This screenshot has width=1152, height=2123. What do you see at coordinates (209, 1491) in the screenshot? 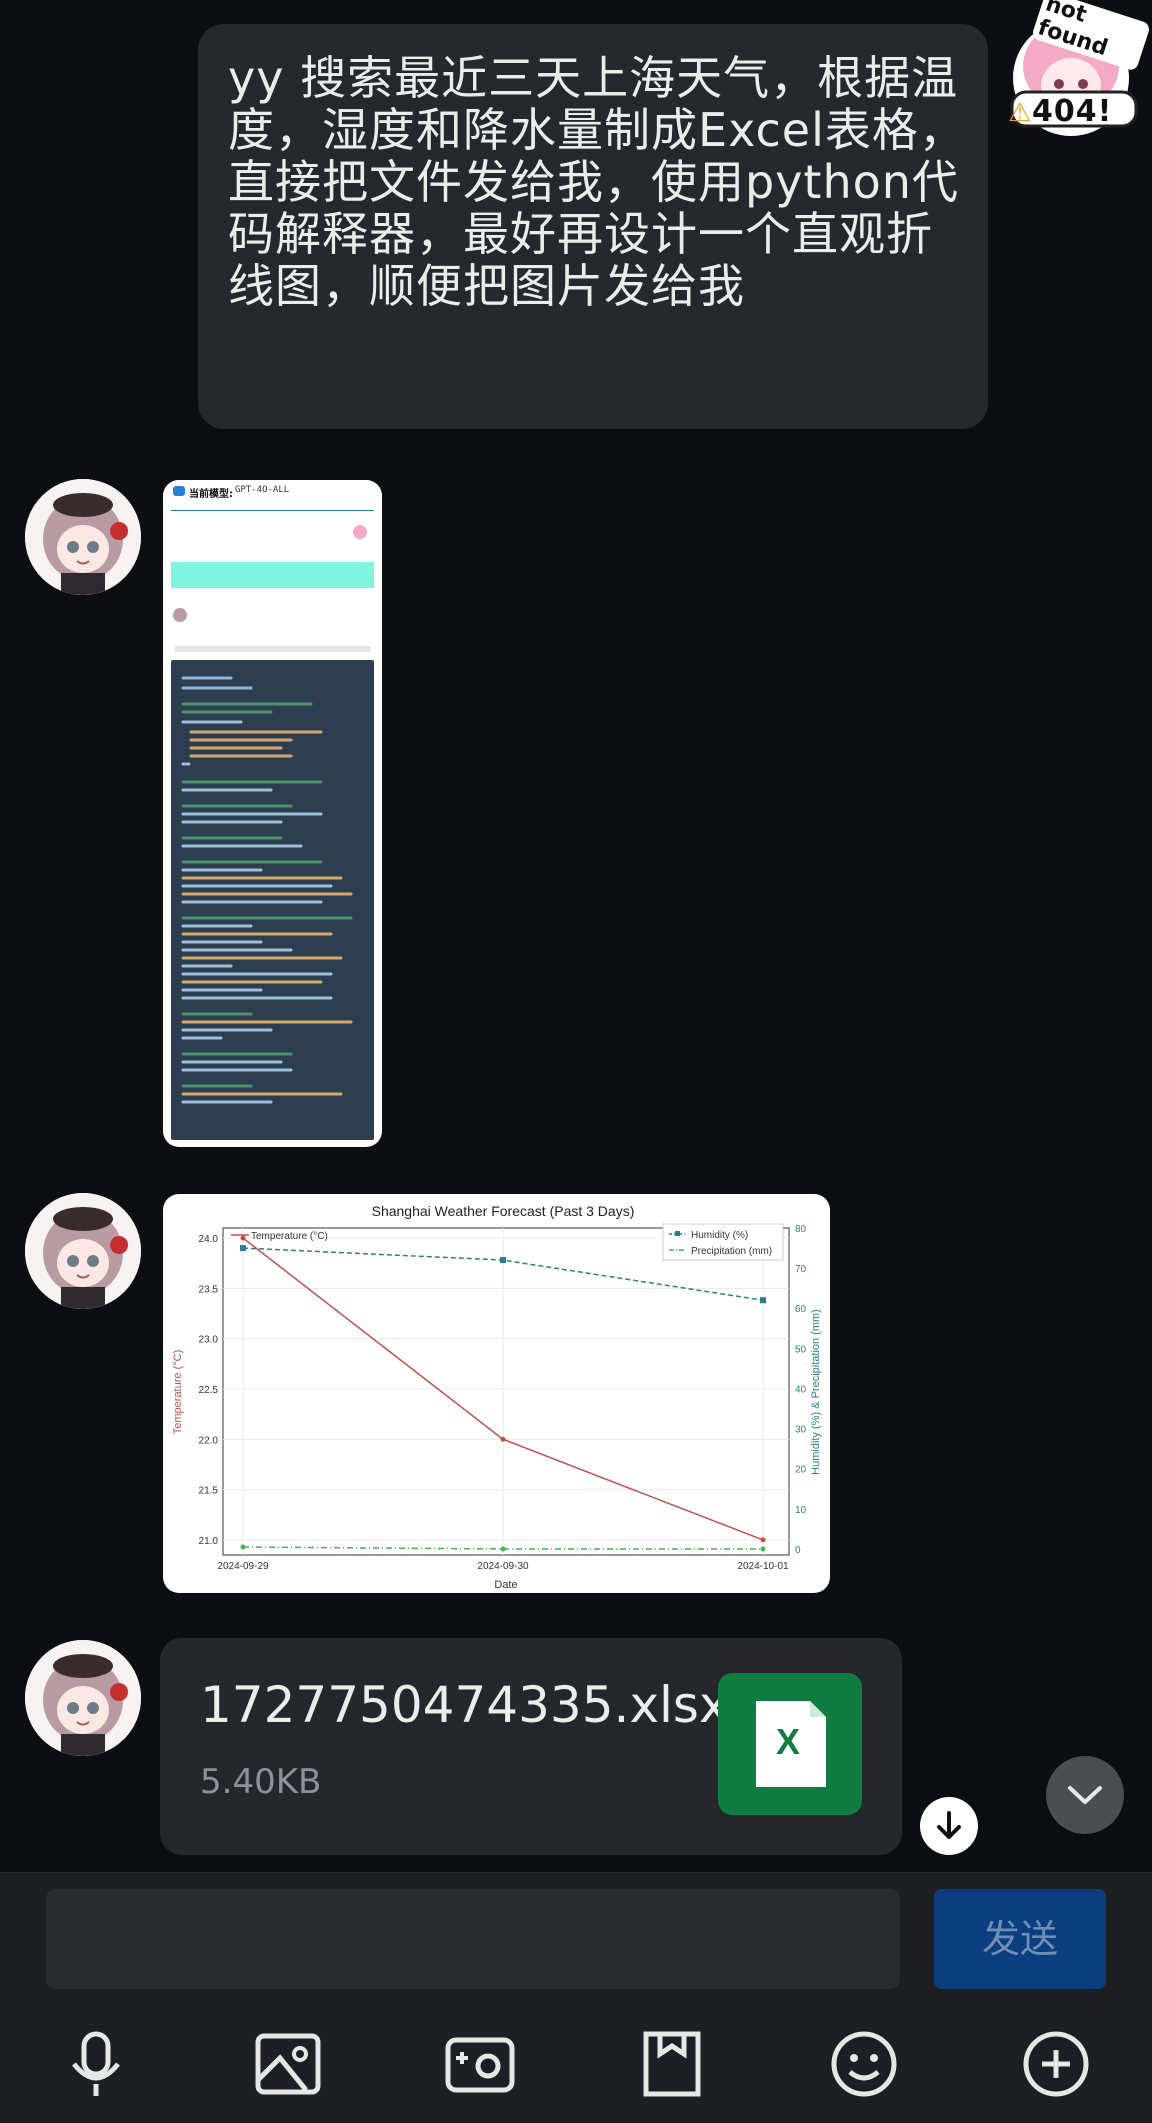
I see `y-tick-label: 21.5` at bounding box center [209, 1491].